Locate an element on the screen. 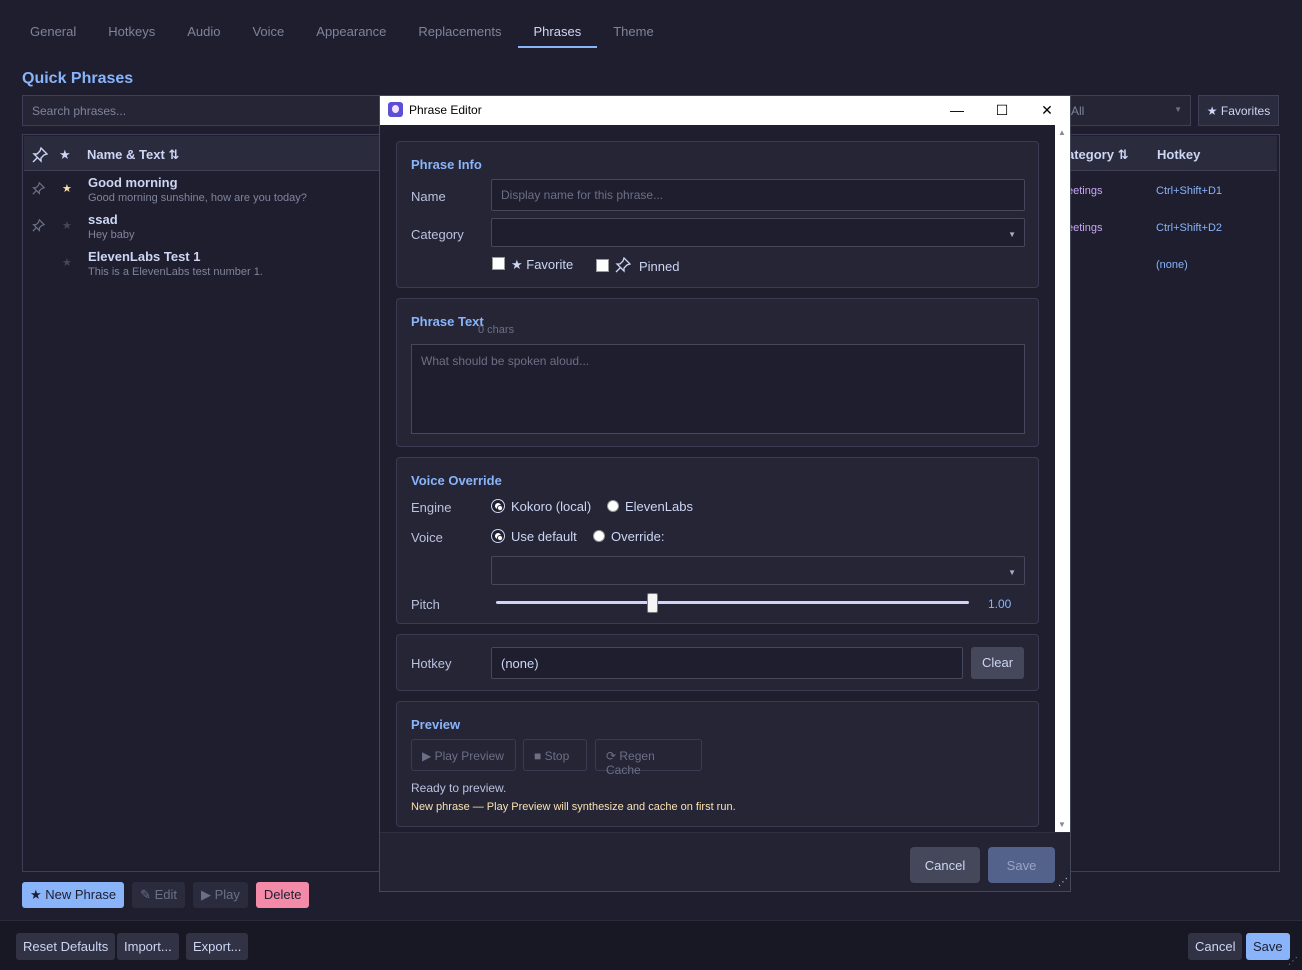 This screenshot has height=970, width=1302. delete-button: Delete is located at coordinates (282, 895).